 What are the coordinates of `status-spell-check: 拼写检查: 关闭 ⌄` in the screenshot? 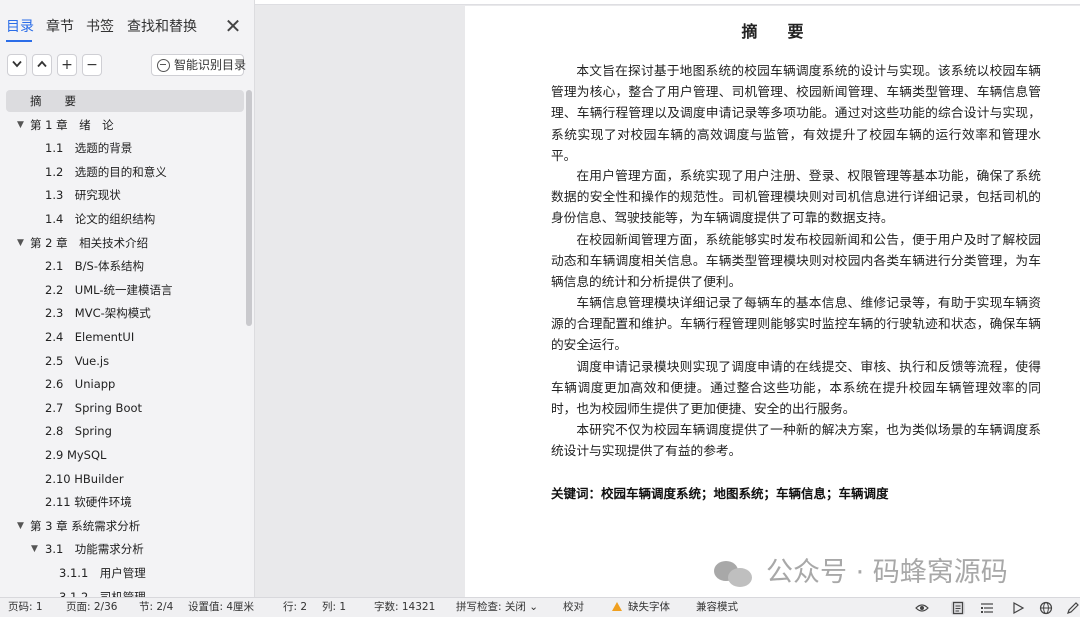 It's located at (497, 607).